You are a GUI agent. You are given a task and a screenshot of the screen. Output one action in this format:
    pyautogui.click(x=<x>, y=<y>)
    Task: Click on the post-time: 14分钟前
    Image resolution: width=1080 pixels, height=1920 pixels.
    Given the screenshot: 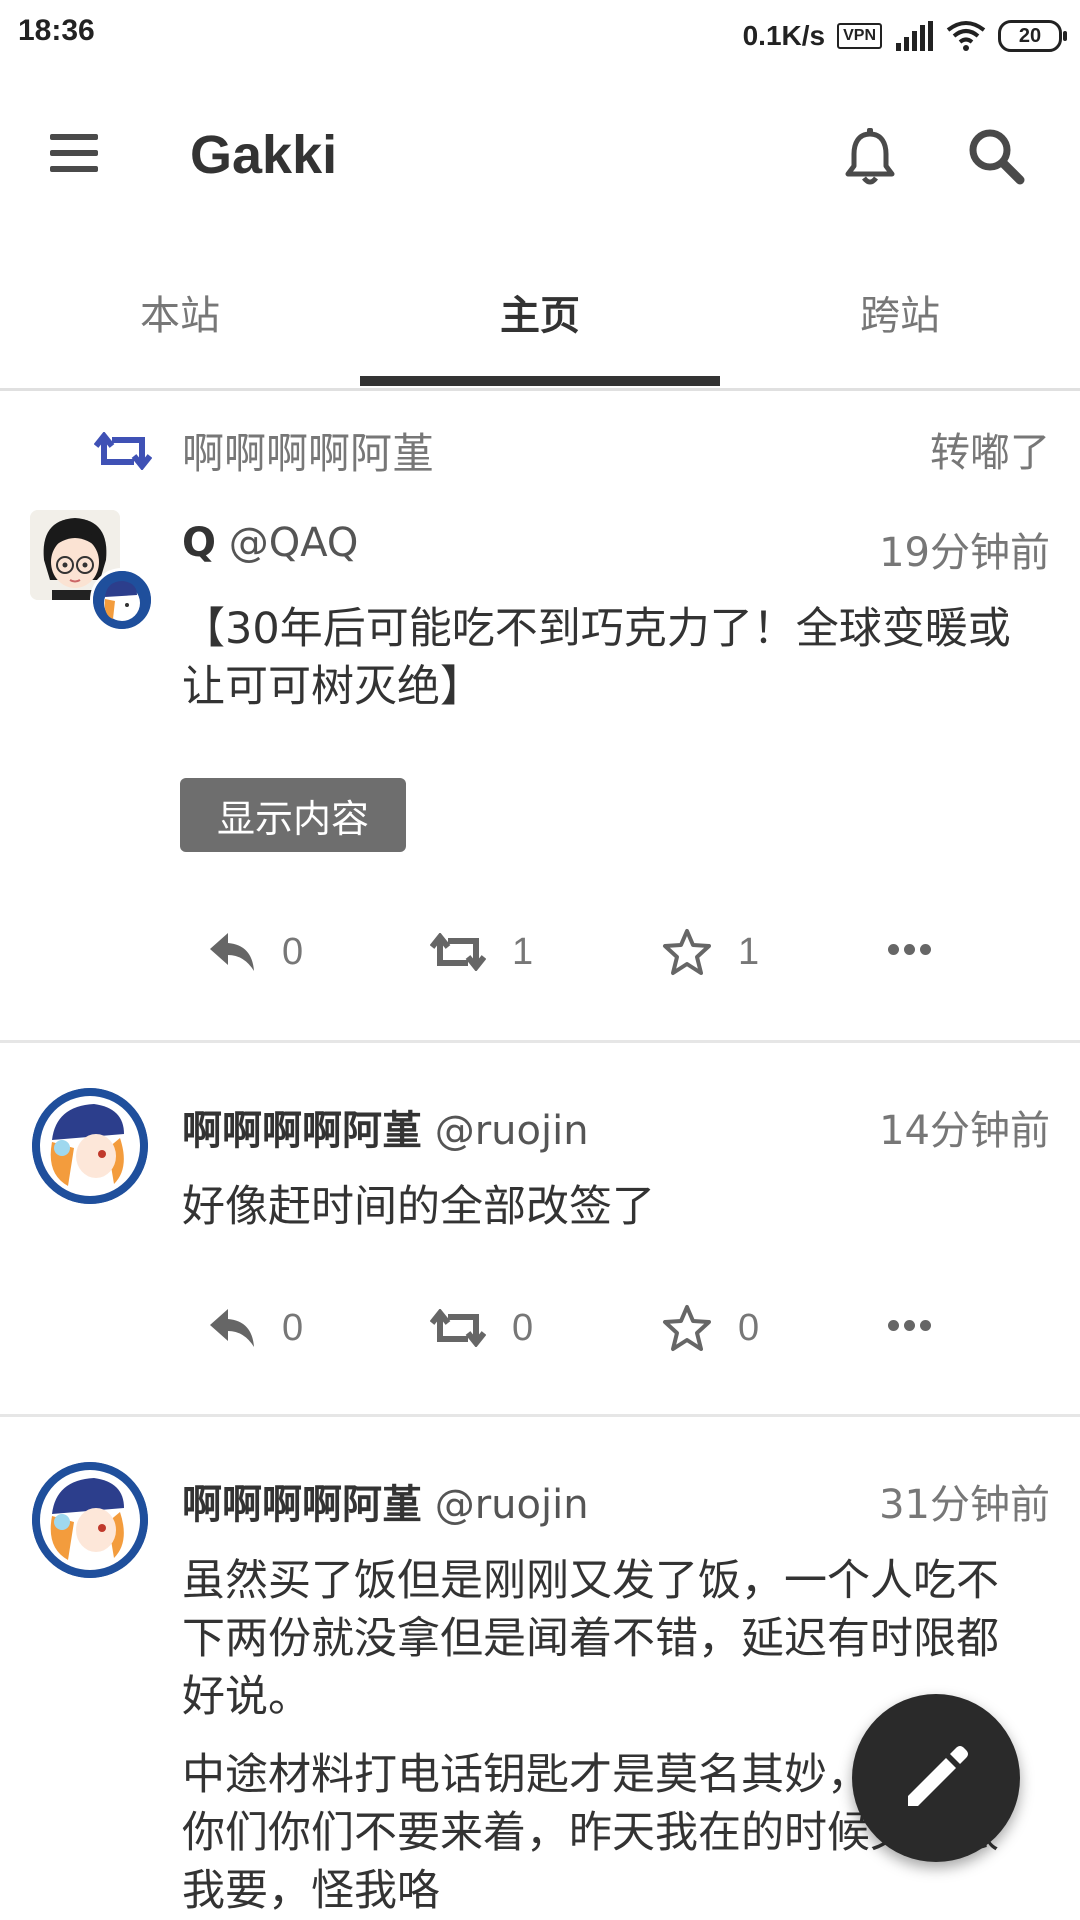 What is the action you would take?
    pyautogui.click(x=964, y=1131)
    